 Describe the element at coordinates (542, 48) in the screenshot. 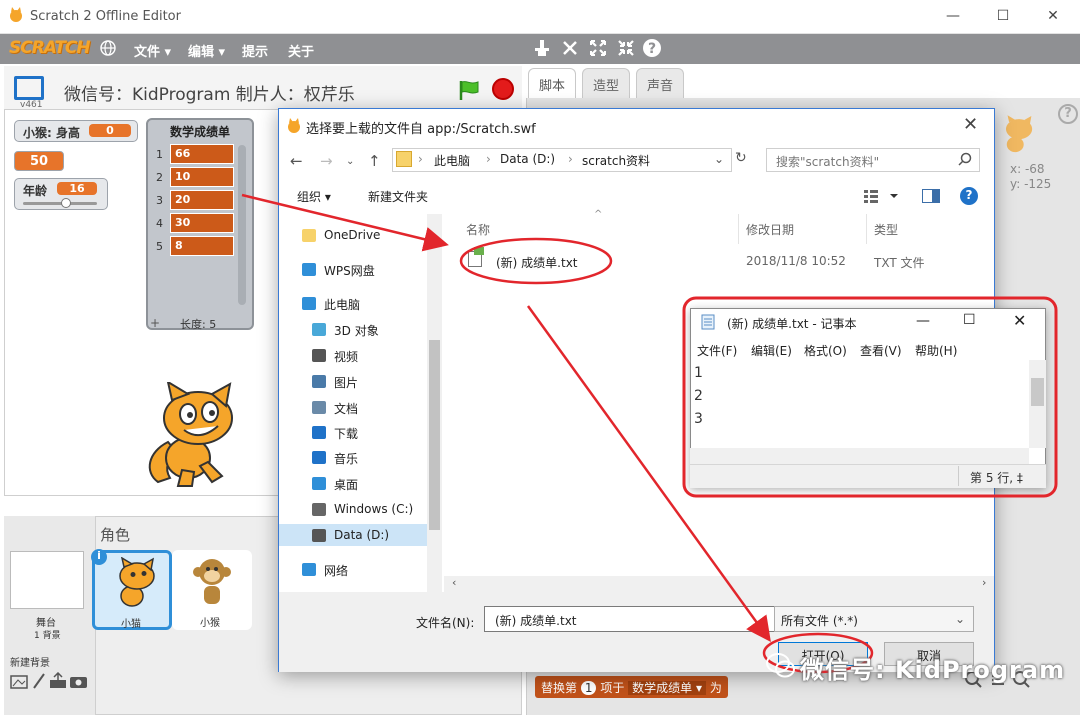

I see `duplicate-icon` at that location.